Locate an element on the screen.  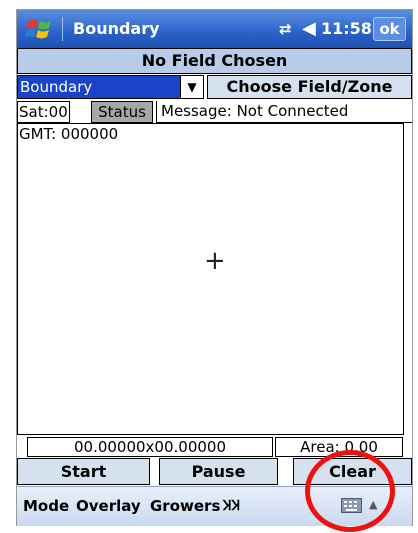
choose-field-zone-button: Choose Field/Zone is located at coordinates (309, 87).